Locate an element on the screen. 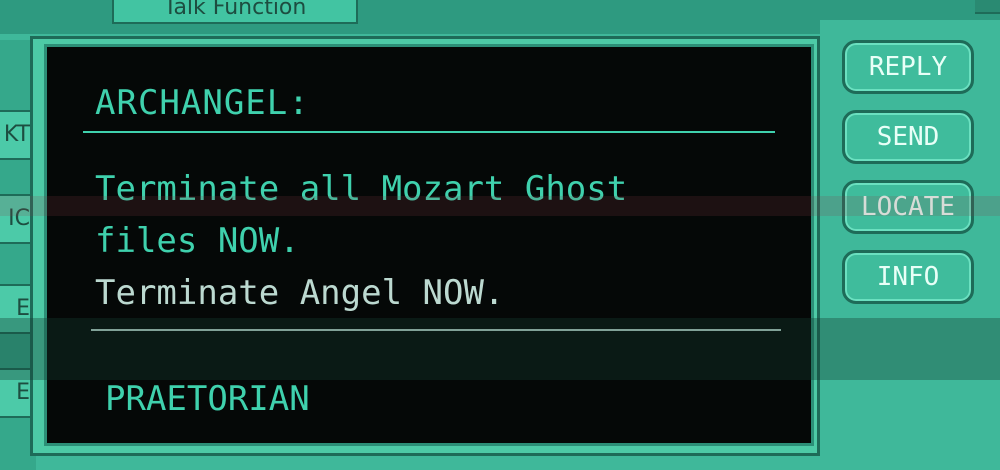  window-title-tab: Talk Function is located at coordinates (235, 12).